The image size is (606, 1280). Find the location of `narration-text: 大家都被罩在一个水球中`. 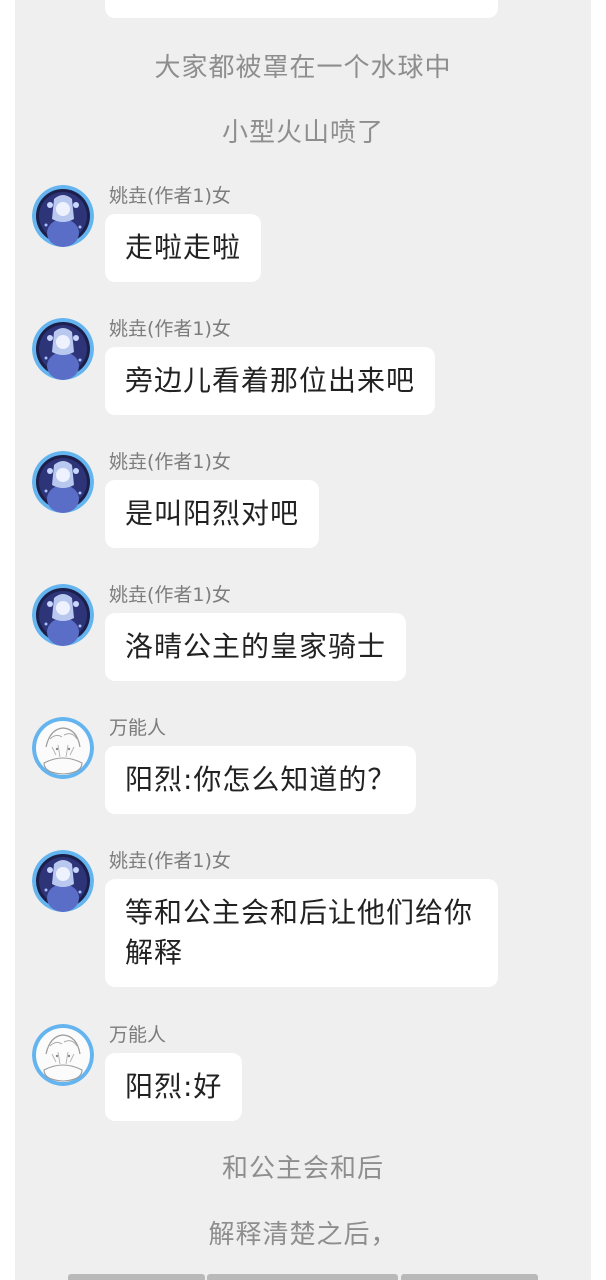

narration-text: 大家都被罩在一个水球中 is located at coordinates (303, 68).